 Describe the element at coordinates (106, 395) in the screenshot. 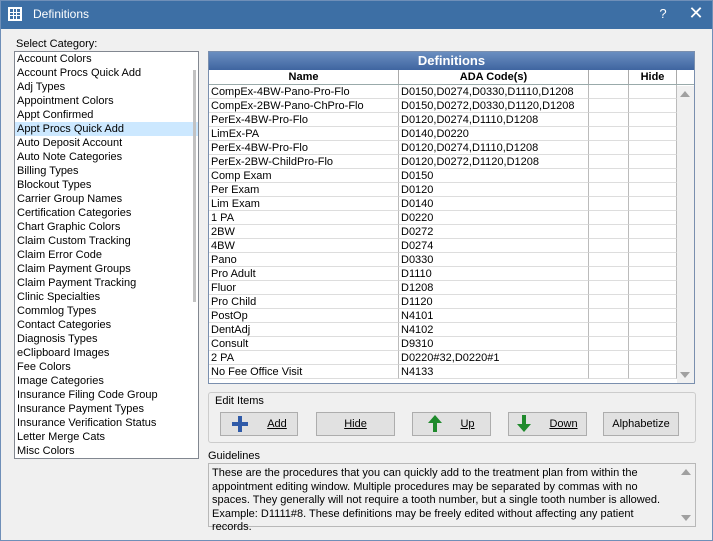

I see `category-item: Insurance Filing Code Group` at that location.